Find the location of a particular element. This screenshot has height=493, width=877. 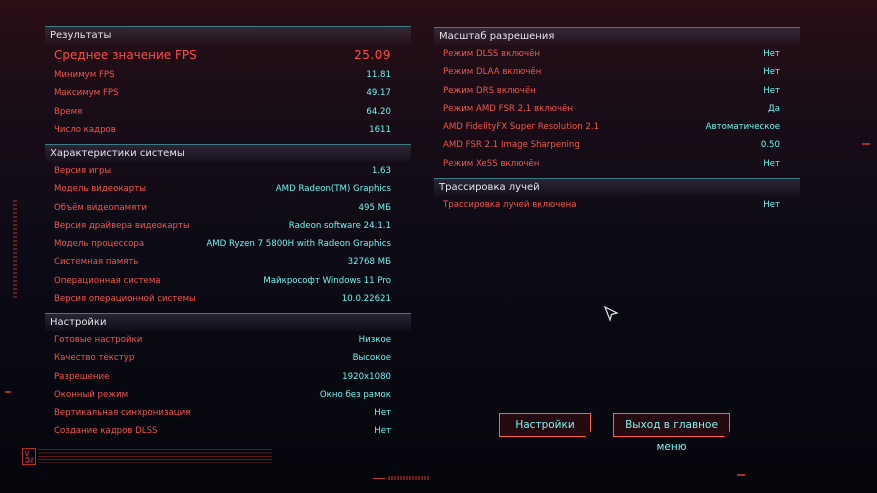

stat-row: Максимум FPS 49.17 is located at coordinates (228, 93).